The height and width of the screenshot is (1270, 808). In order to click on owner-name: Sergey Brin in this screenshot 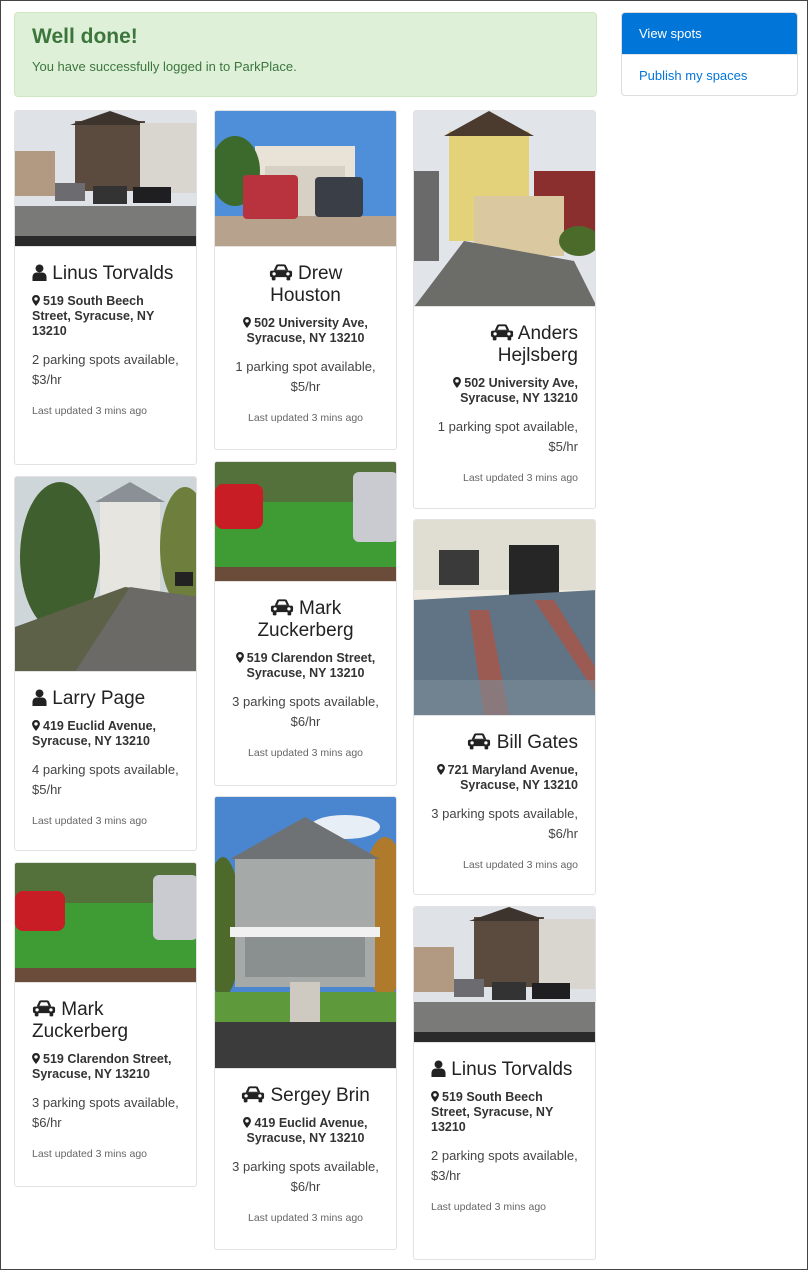, I will do `click(305, 1096)`.